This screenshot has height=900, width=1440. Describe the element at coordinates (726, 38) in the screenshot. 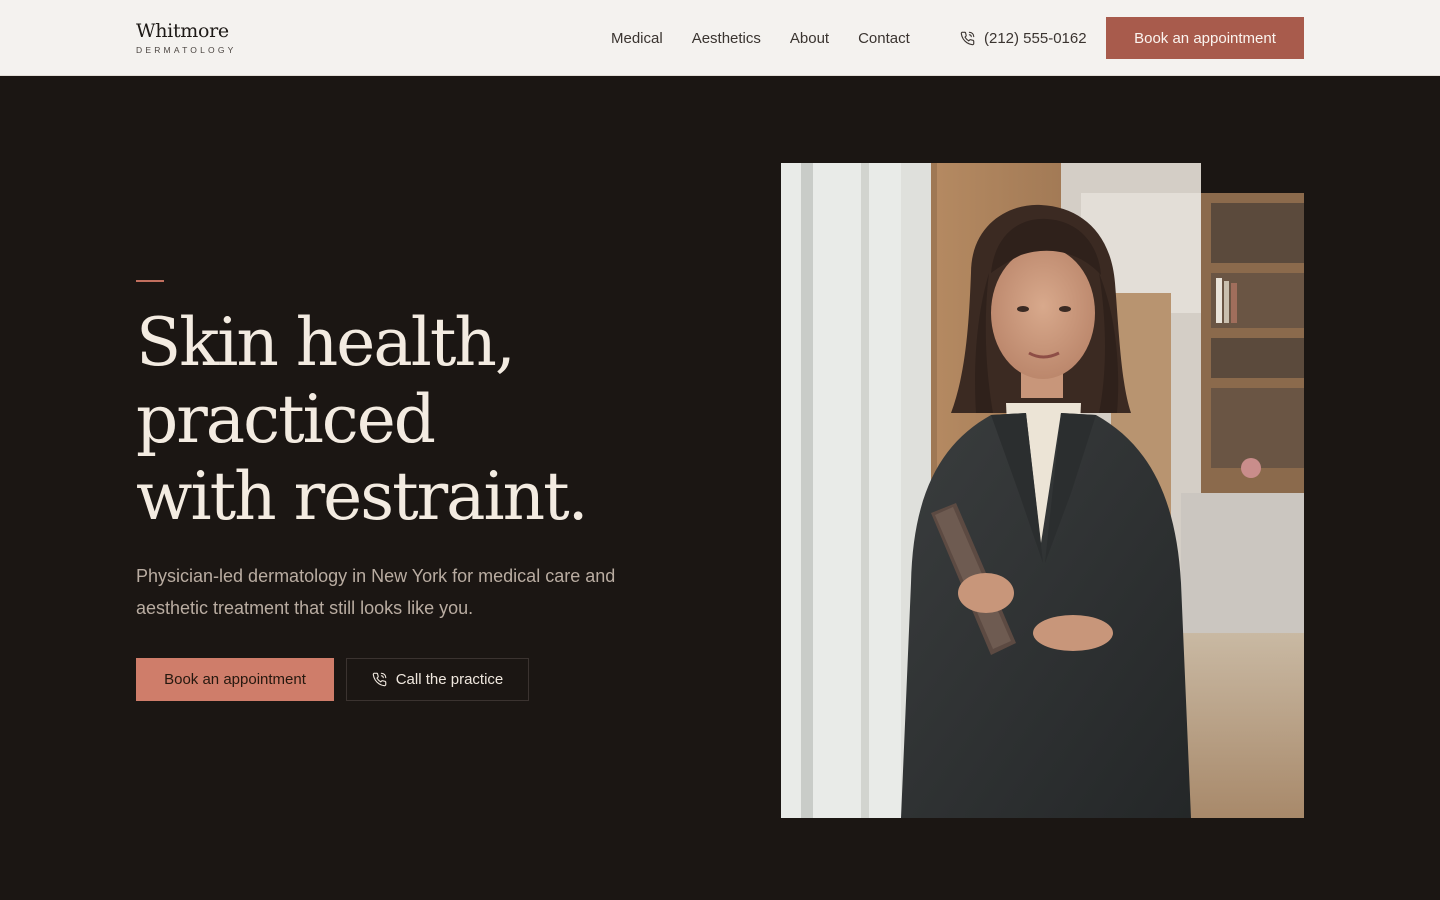

I see `nav-item-aesthetics: Aesthetics` at that location.